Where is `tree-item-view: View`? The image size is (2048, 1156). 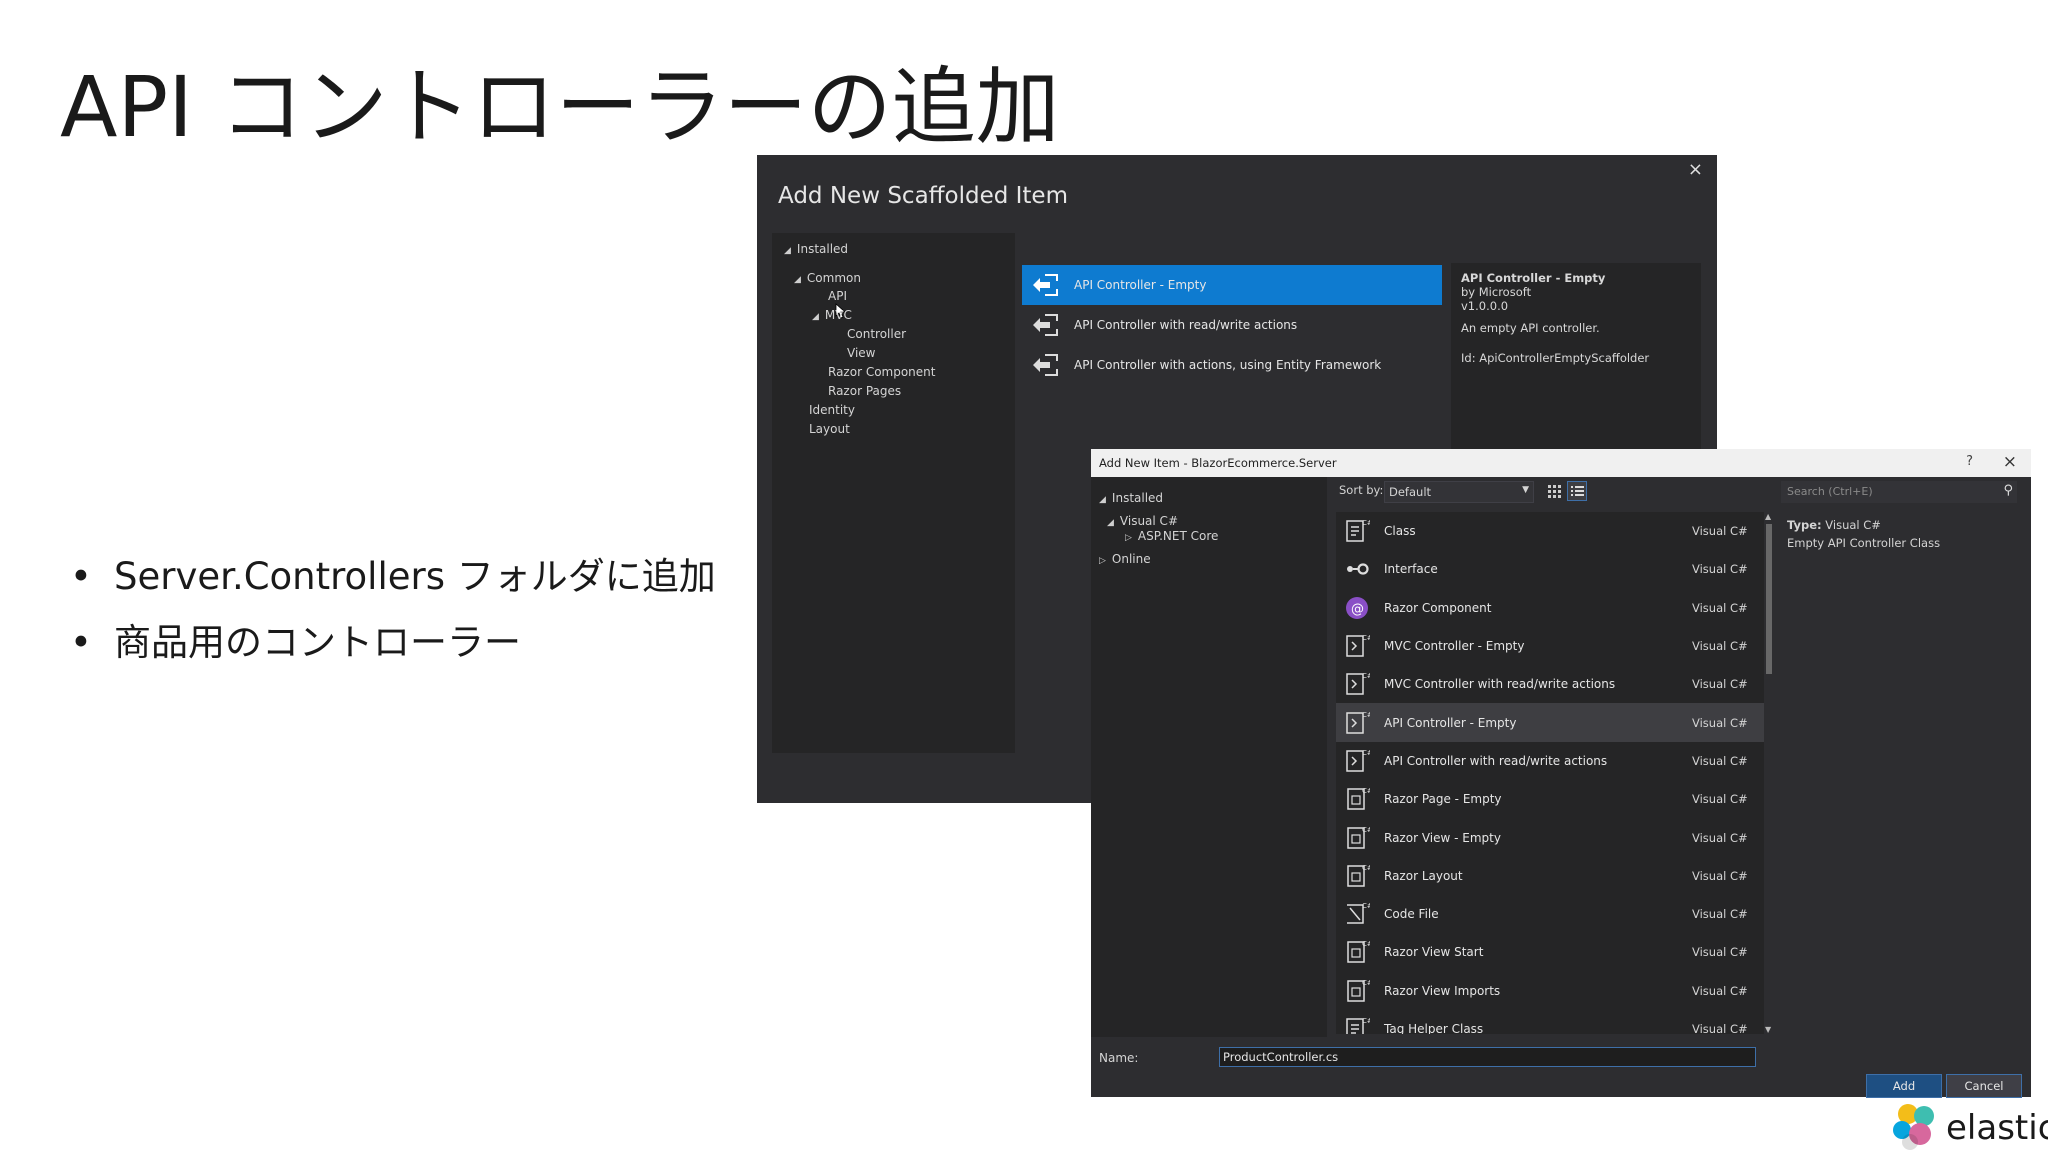 tree-item-view: View is located at coordinates (861, 353).